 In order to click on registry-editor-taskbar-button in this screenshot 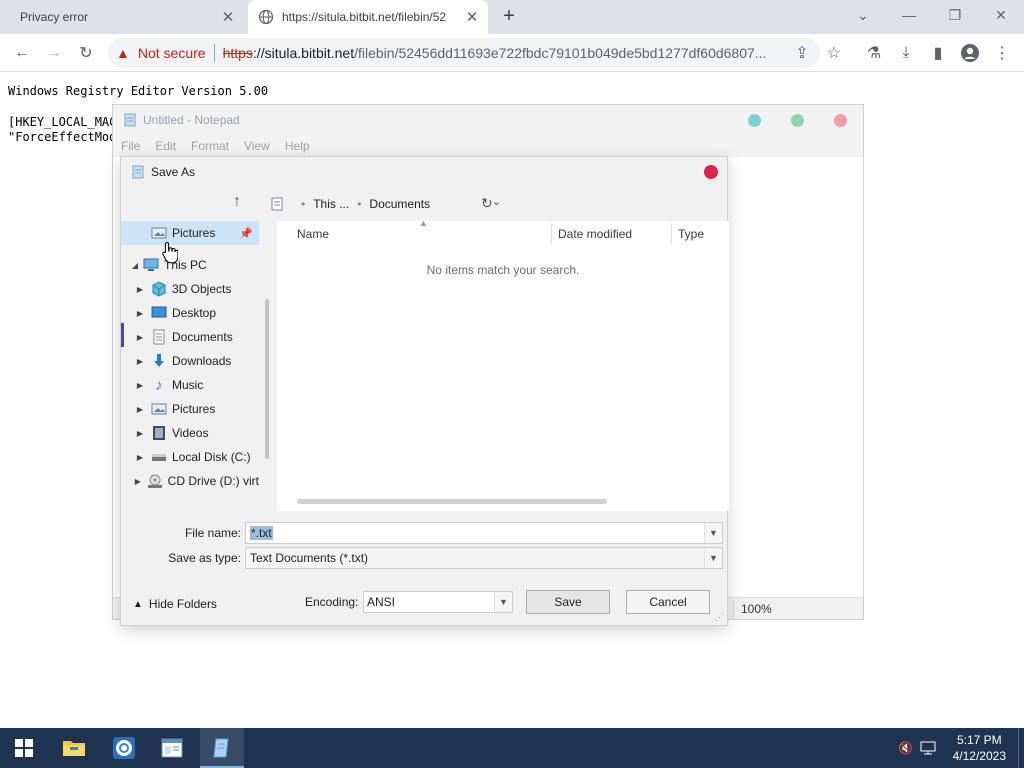, I will do `click(172, 748)`.